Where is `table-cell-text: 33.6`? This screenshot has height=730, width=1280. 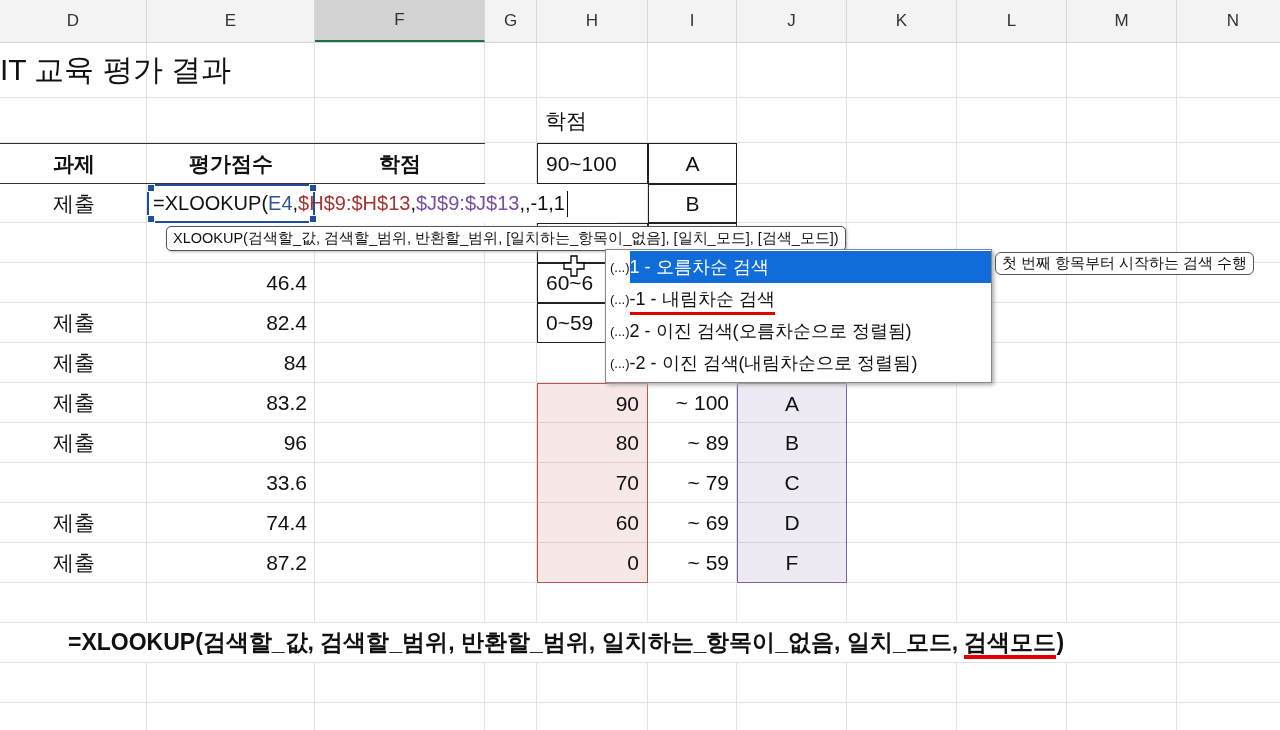 table-cell-text: 33.6 is located at coordinates (286, 483).